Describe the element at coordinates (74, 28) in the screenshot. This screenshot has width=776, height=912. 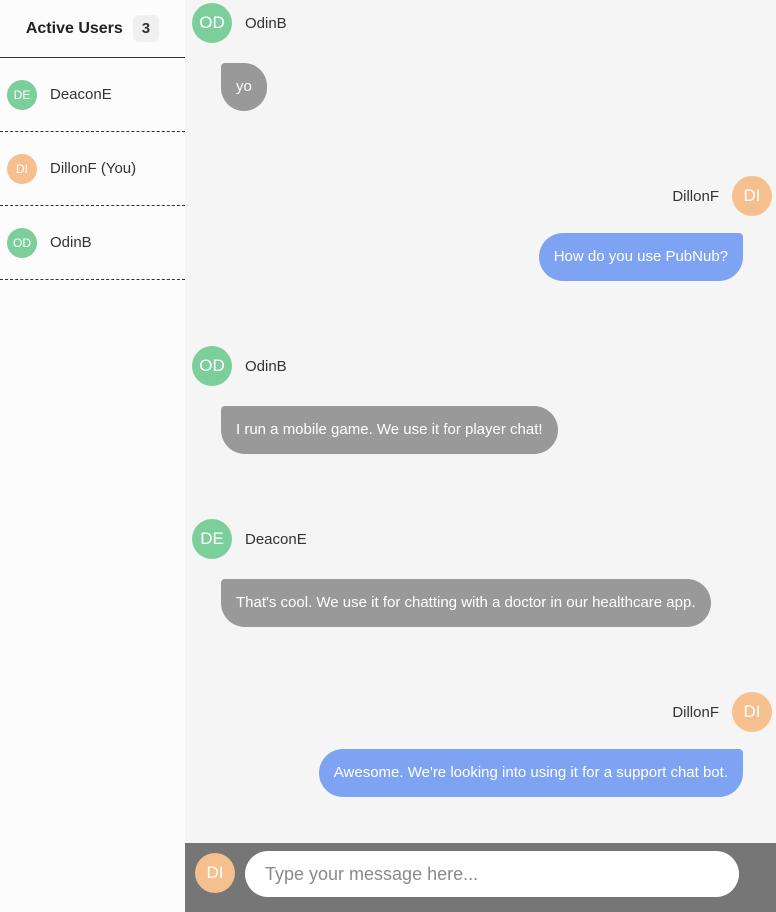
I see `sidebar-title: Active Users` at that location.